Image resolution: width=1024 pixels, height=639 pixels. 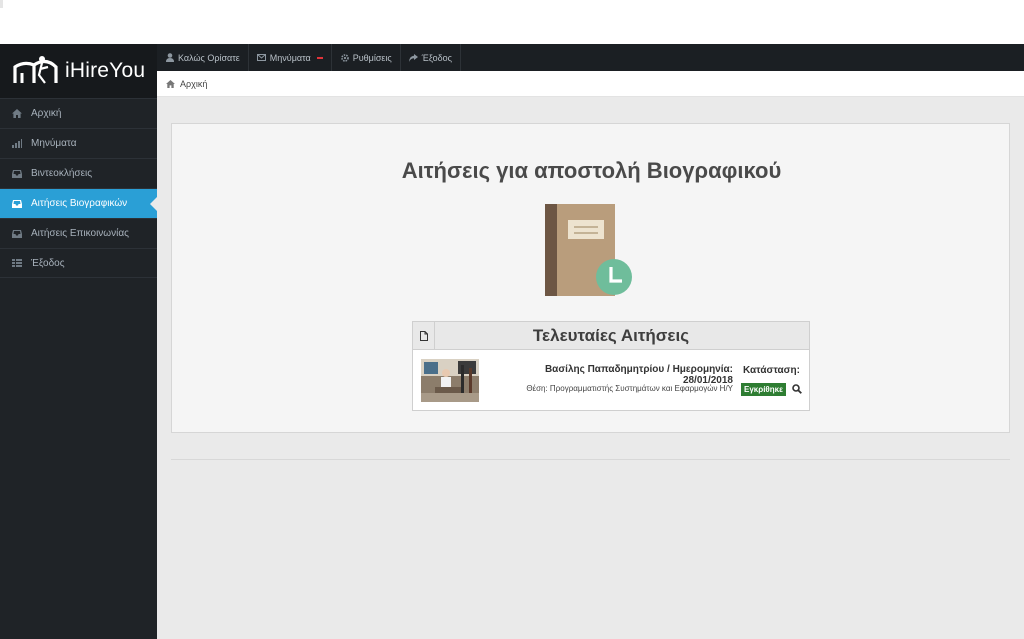 I want to click on signal-icon, so click(x=17, y=144).